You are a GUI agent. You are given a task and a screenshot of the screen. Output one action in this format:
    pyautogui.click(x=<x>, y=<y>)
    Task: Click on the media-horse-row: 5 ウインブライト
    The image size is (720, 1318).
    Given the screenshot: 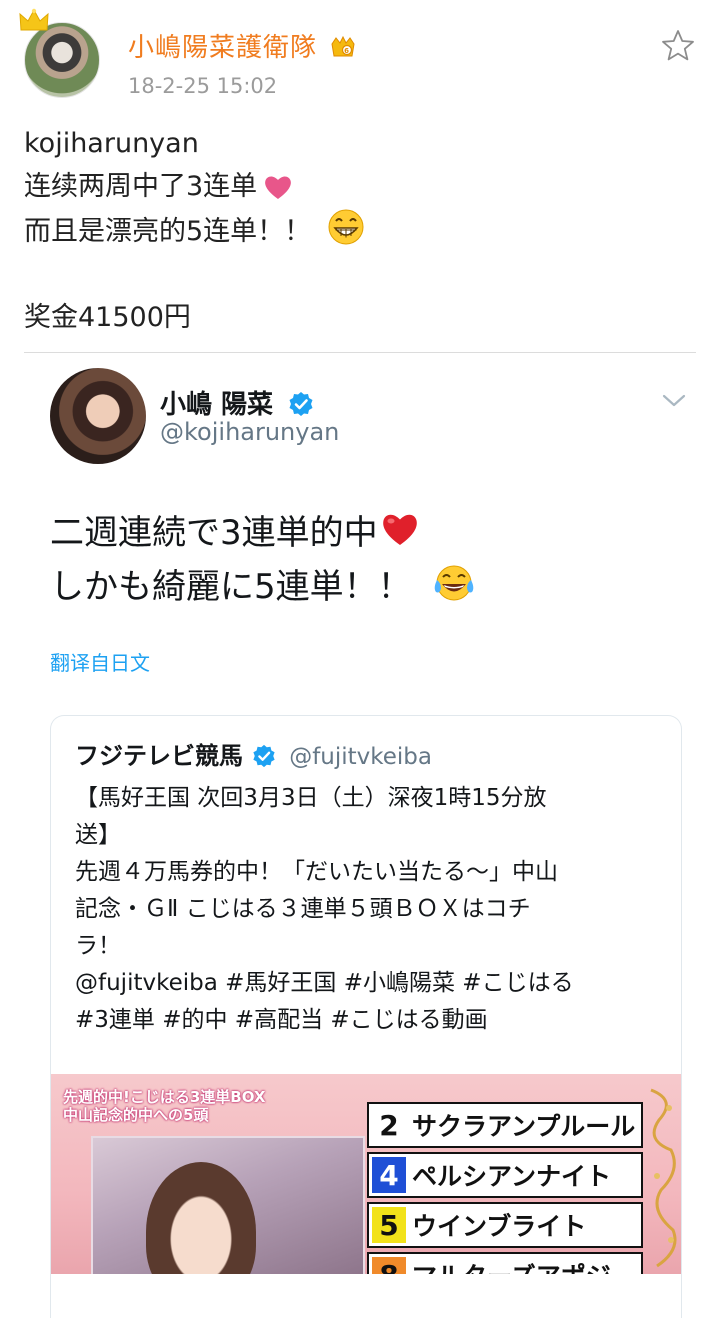 What is the action you would take?
    pyautogui.click(x=505, y=1225)
    